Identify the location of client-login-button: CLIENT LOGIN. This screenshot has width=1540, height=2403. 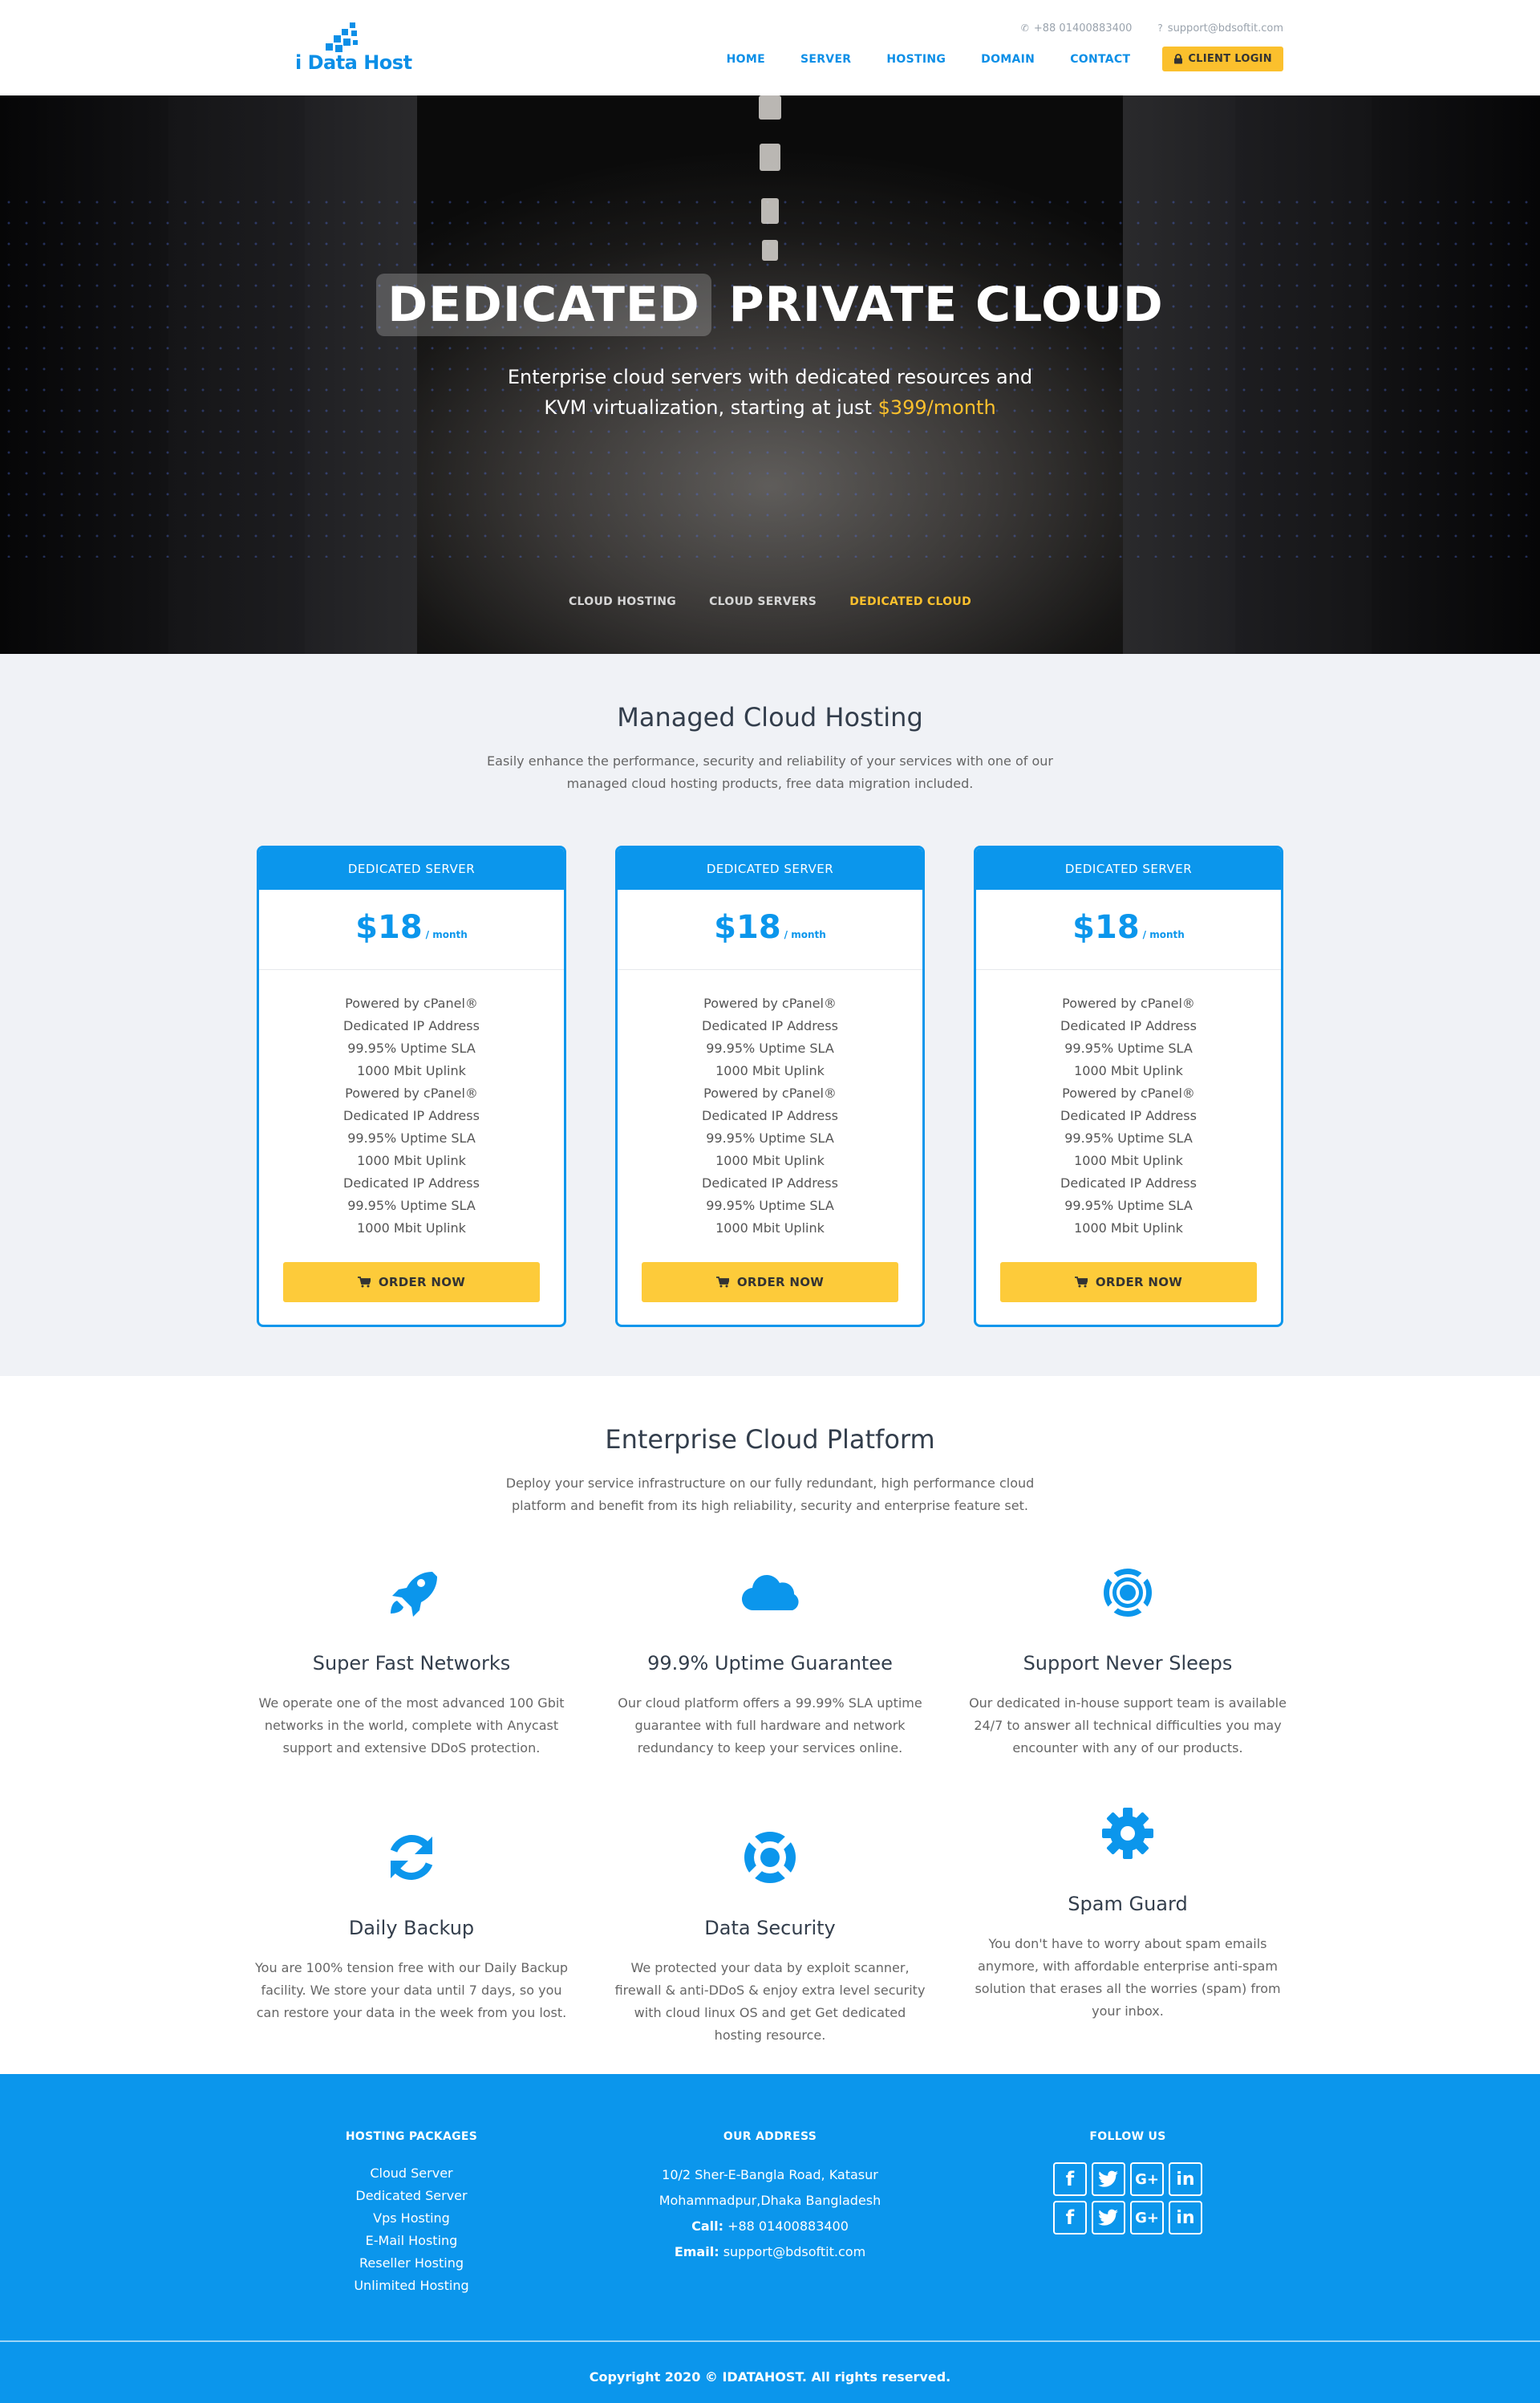
(1222, 59).